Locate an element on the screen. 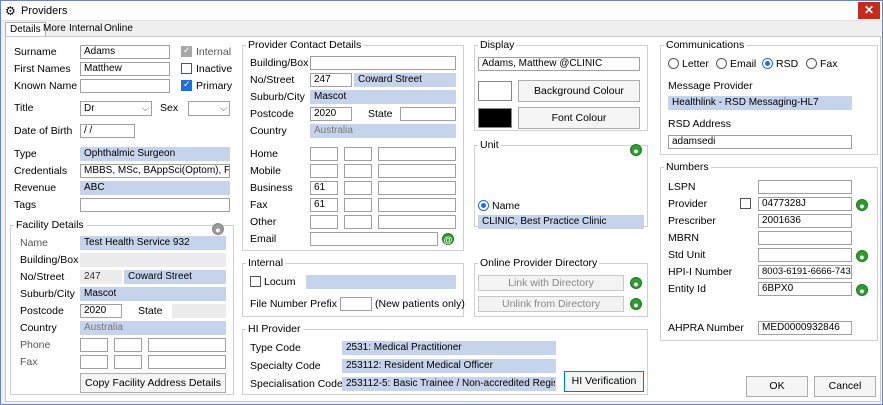  tab-online: Online is located at coordinates (118, 29).